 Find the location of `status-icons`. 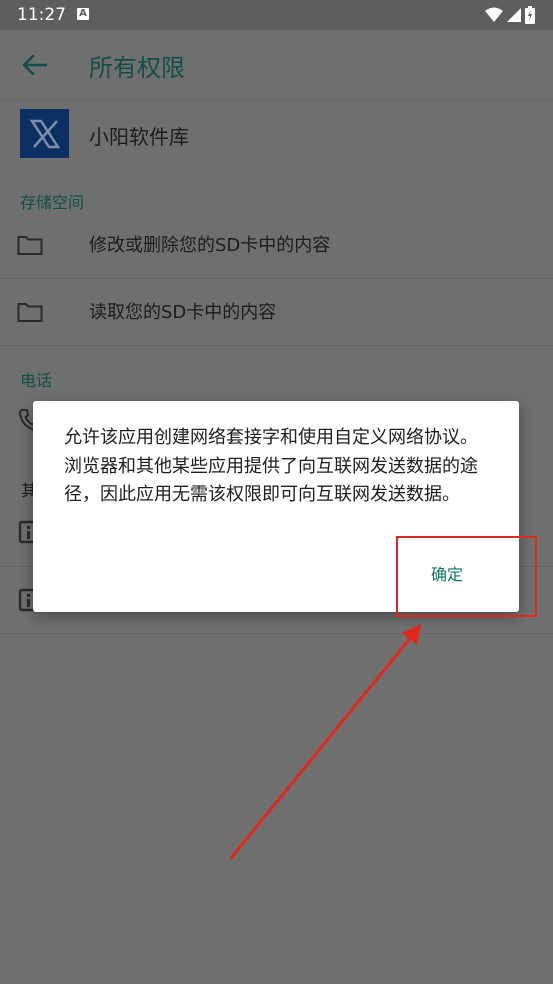

status-icons is located at coordinates (510, 15).